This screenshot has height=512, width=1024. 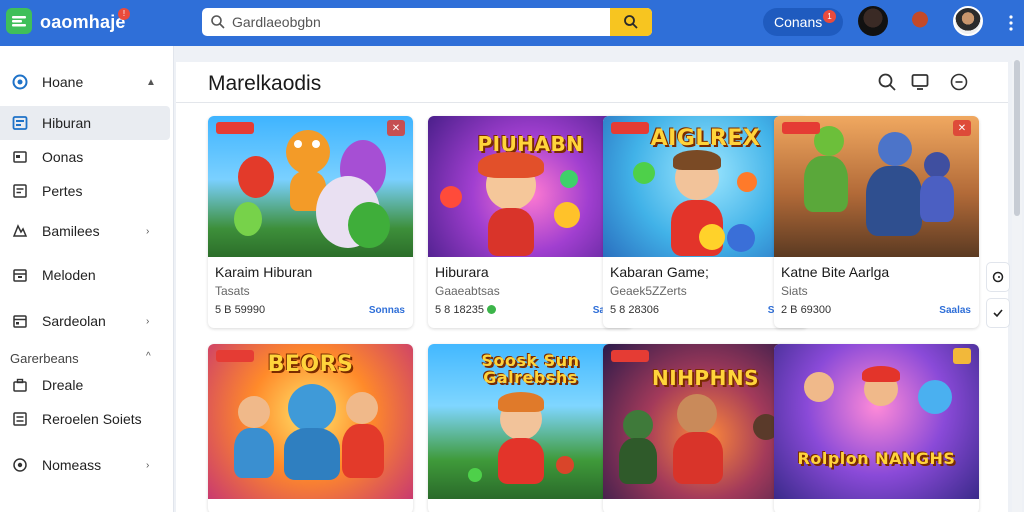 What do you see at coordinates (491, 309) in the screenshot?
I see `status-dot` at bounding box center [491, 309].